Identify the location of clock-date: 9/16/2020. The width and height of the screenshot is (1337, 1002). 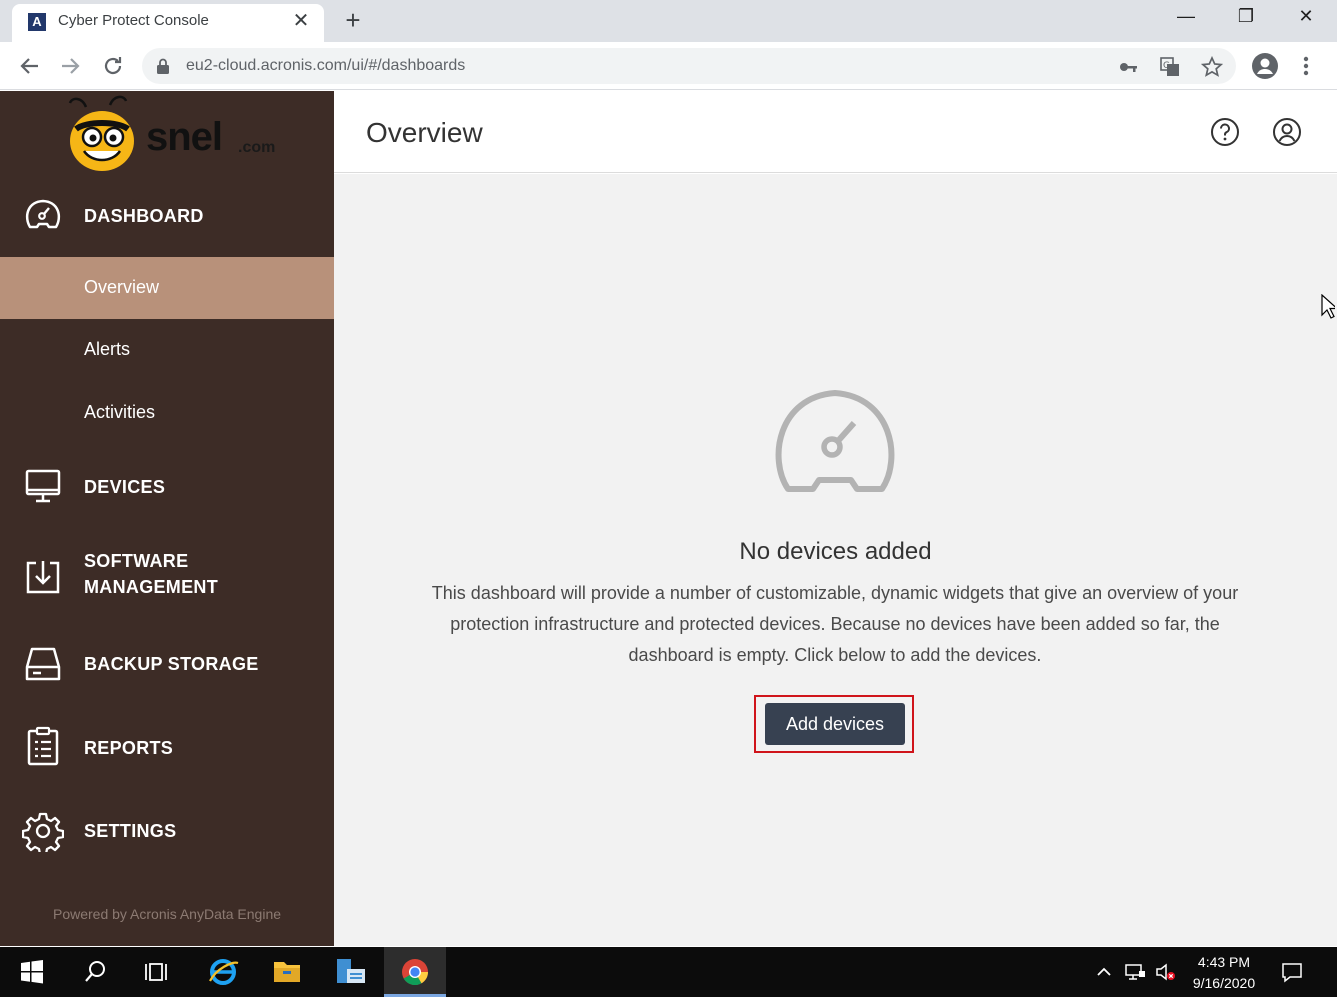
(1224, 983).